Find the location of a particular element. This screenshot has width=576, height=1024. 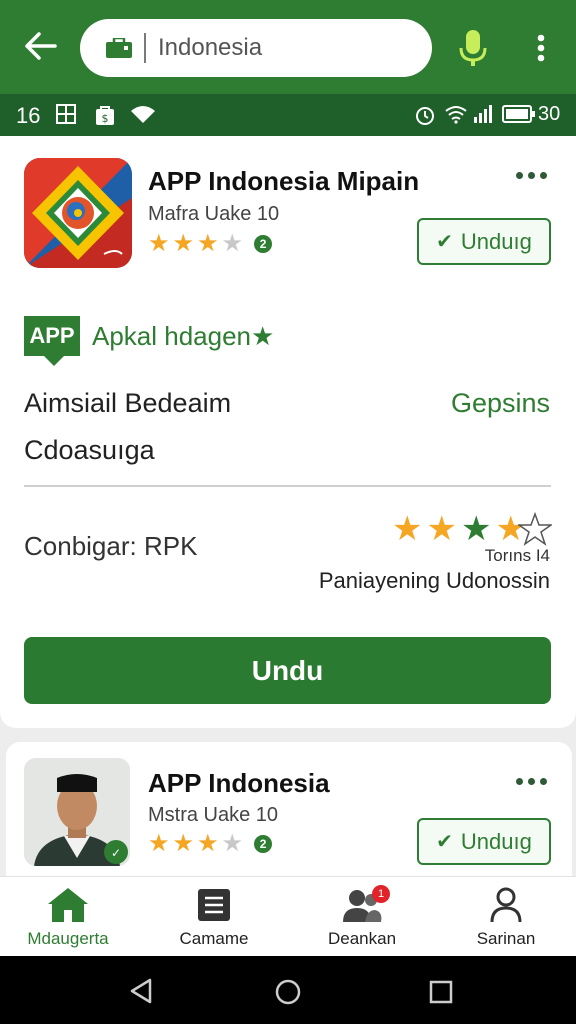

system-home-icon is located at coordinates (288, 992).